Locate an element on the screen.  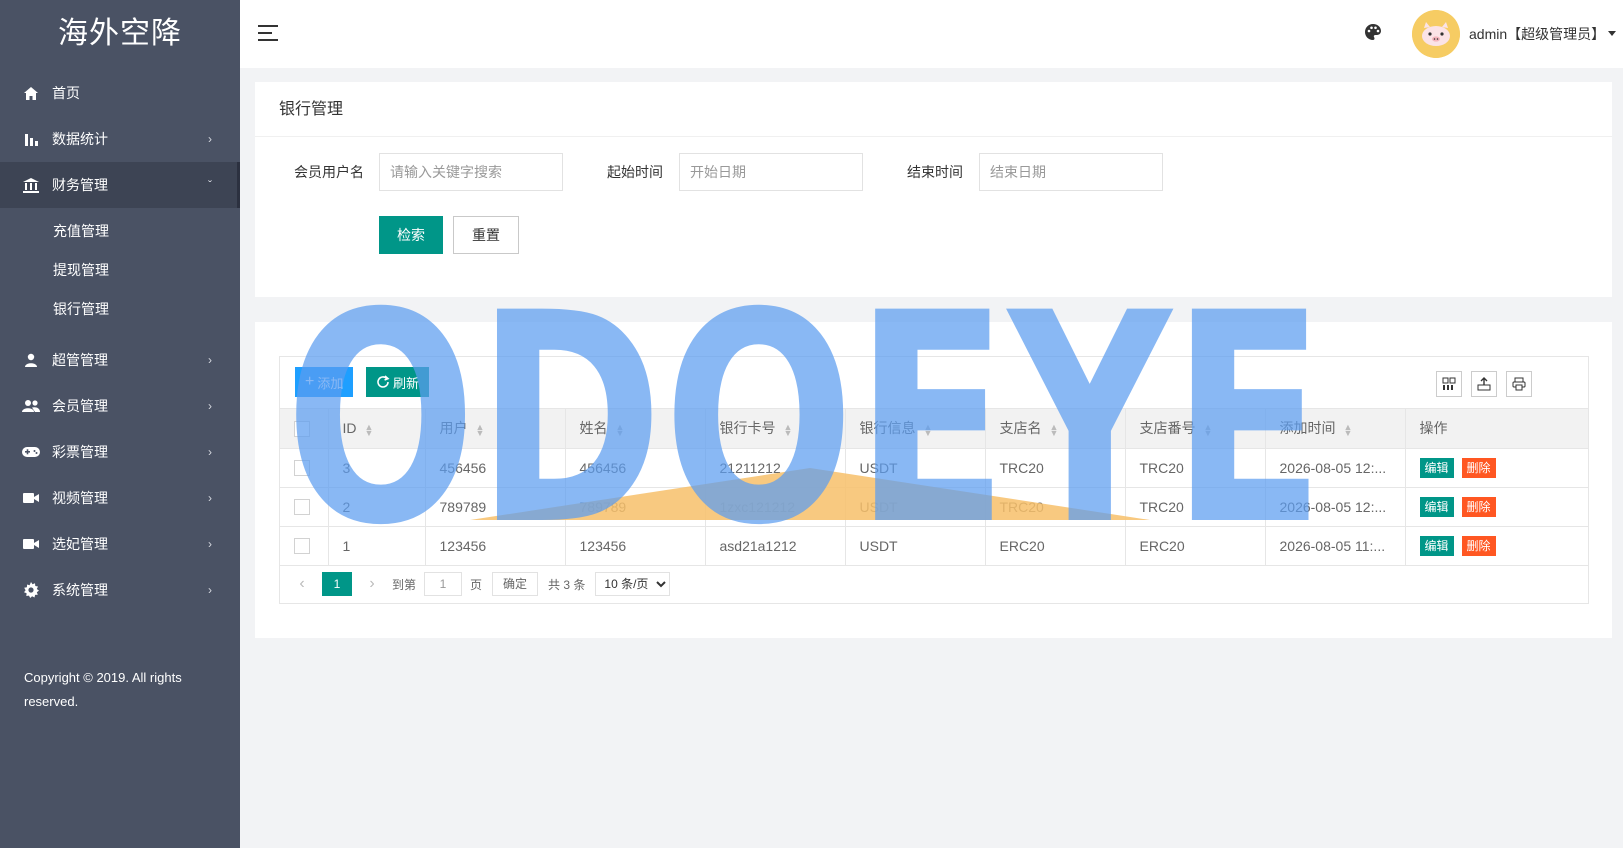
user-icon is located at coordinates (31, 360).